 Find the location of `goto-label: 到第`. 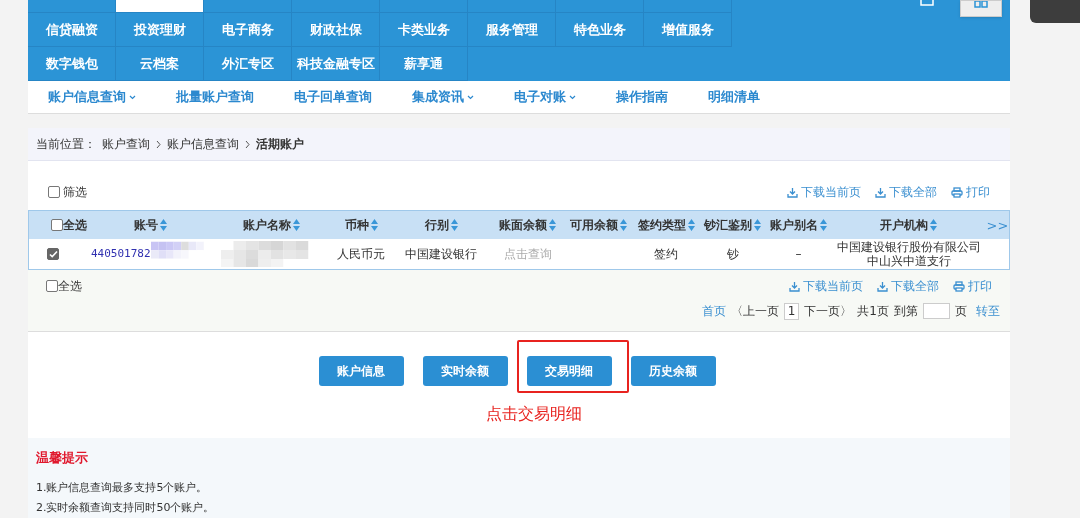

goto-label: 到第 is located at coordinates (906, 312).